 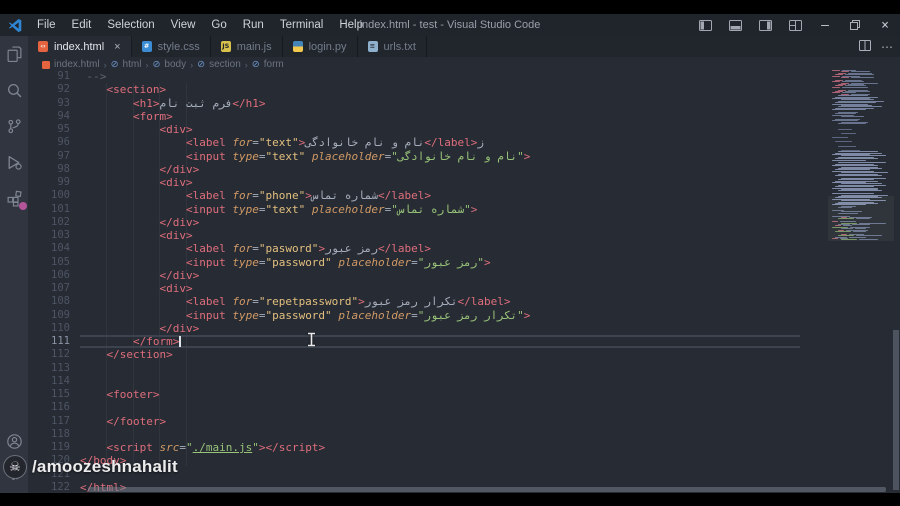 I want to click on code-line: -->, so click(x=440, y=76).